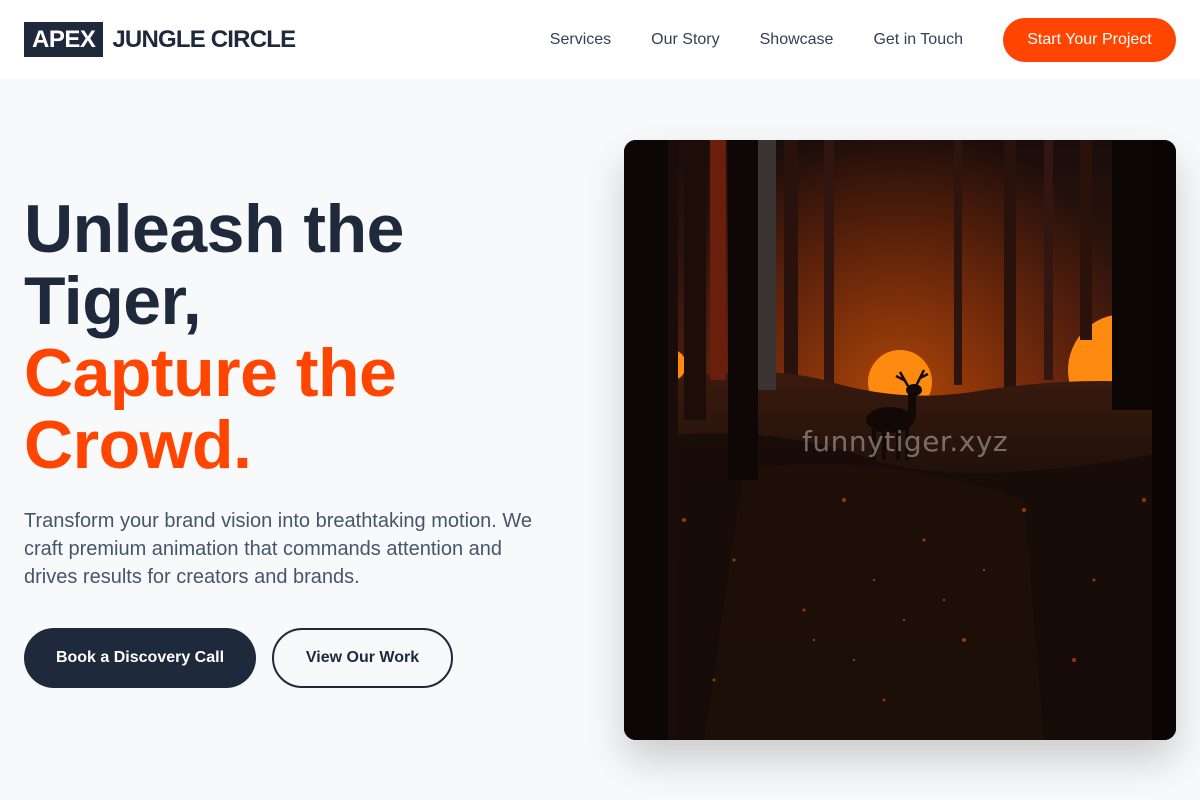 This screenshot has height=800, width=1200. I want to click on logo: APEX JUNGLE CIRCLE, so click(160, 39).